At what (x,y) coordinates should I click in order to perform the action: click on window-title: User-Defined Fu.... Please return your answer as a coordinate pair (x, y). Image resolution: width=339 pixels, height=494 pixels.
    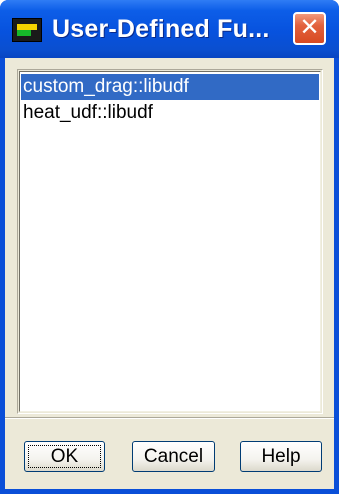
    Looking at the image, I should click on (161, 29).